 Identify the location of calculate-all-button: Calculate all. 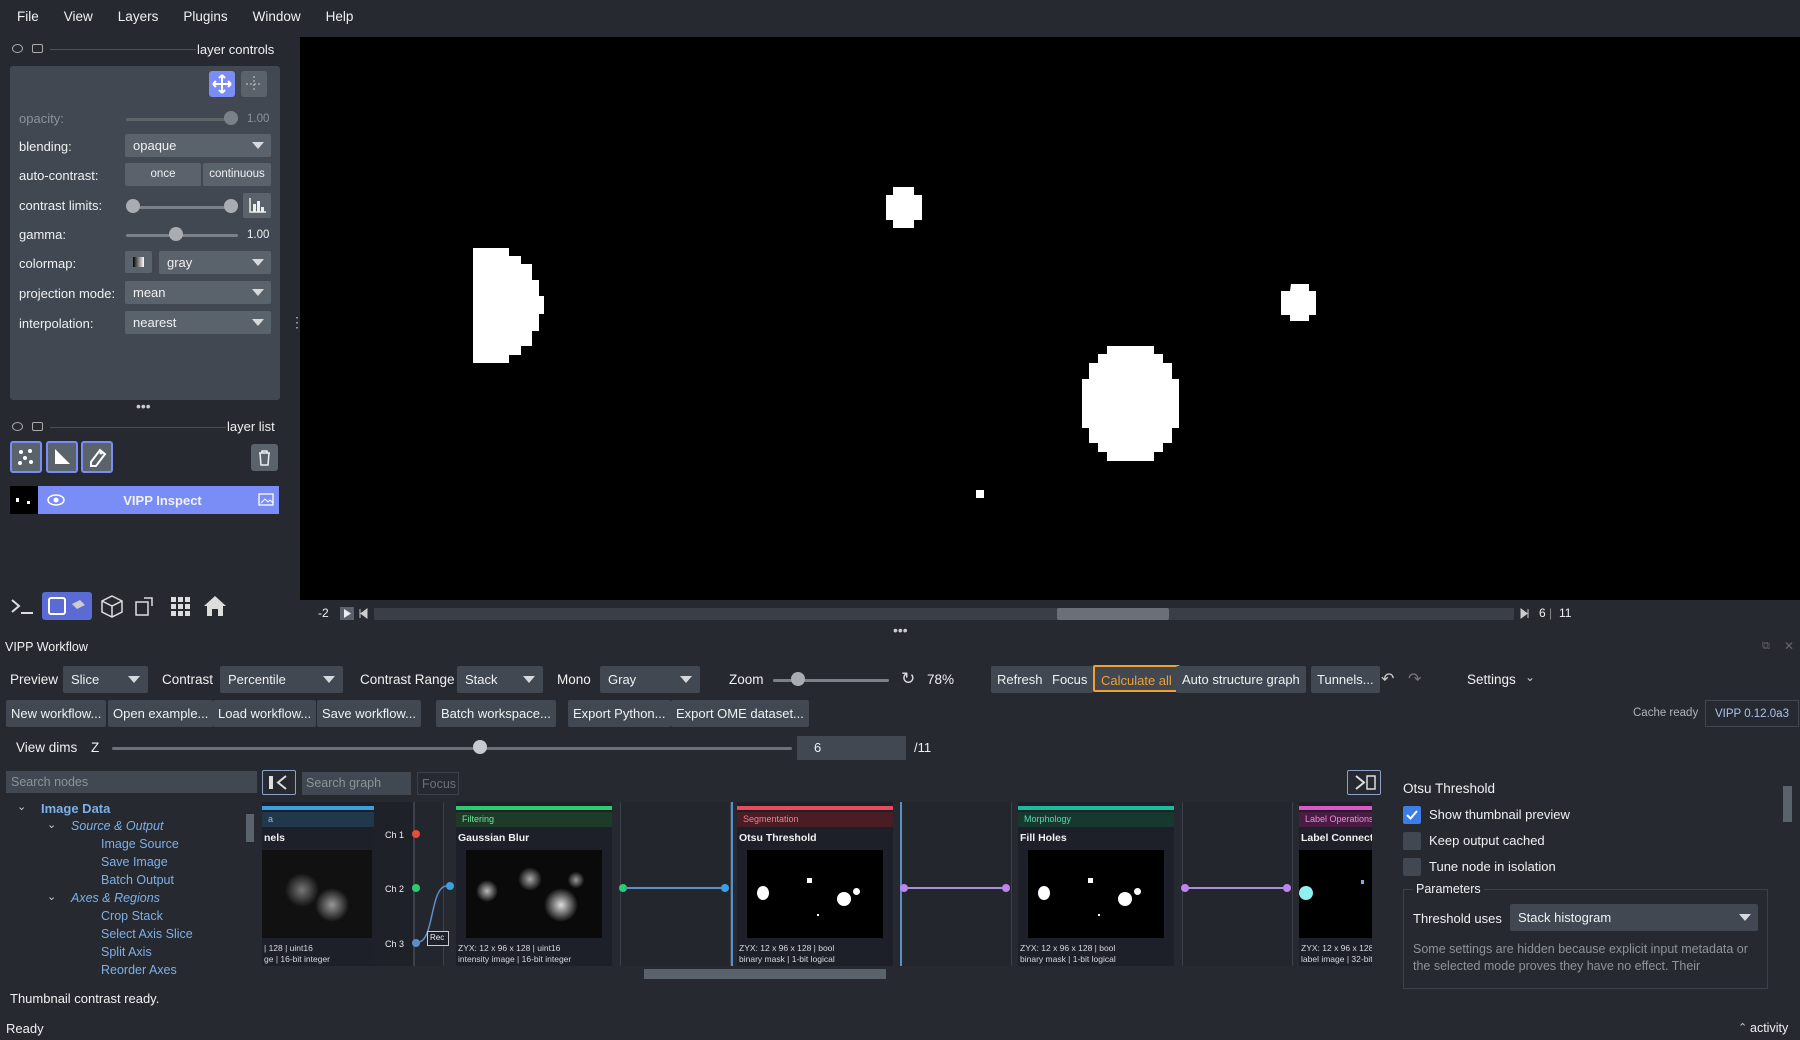
(1136, 678).